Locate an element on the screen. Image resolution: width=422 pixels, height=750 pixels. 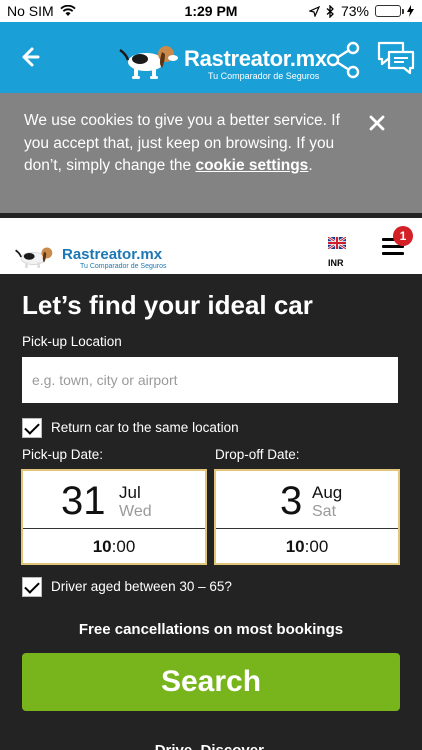
notification-badge: 1 is located at coordinates (403, 236).